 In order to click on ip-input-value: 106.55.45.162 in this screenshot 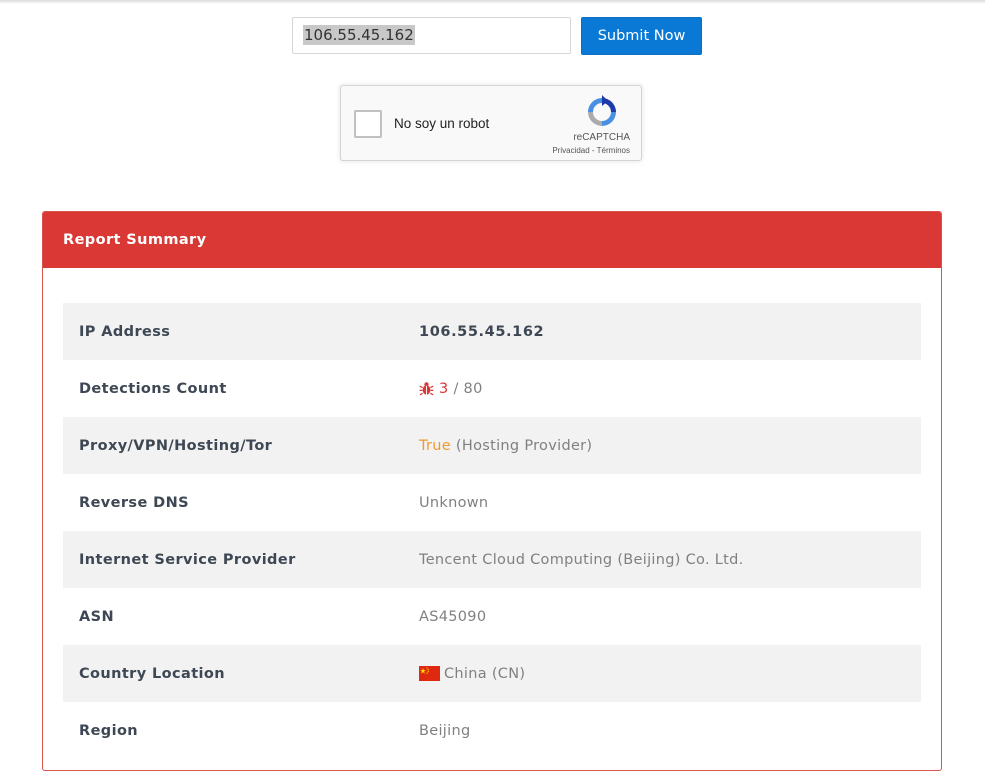, I will do `click(359, 35)`.